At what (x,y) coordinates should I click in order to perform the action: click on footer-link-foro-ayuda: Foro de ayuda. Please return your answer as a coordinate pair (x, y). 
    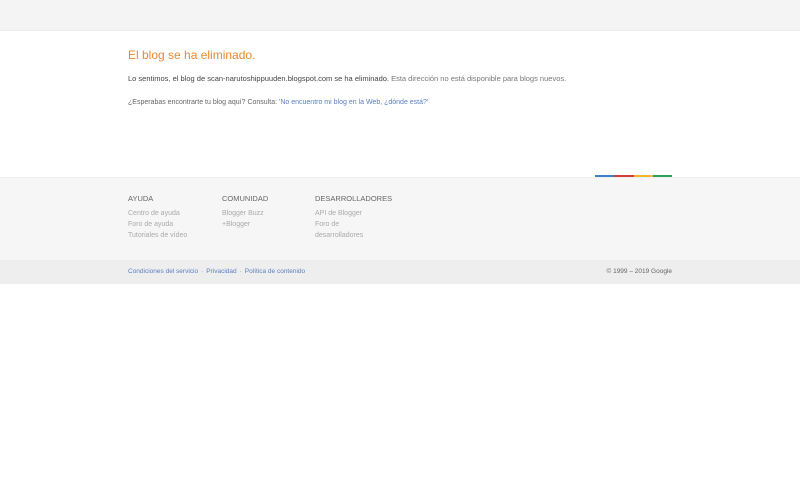
    Looking at the image, I should click on (157, 224).